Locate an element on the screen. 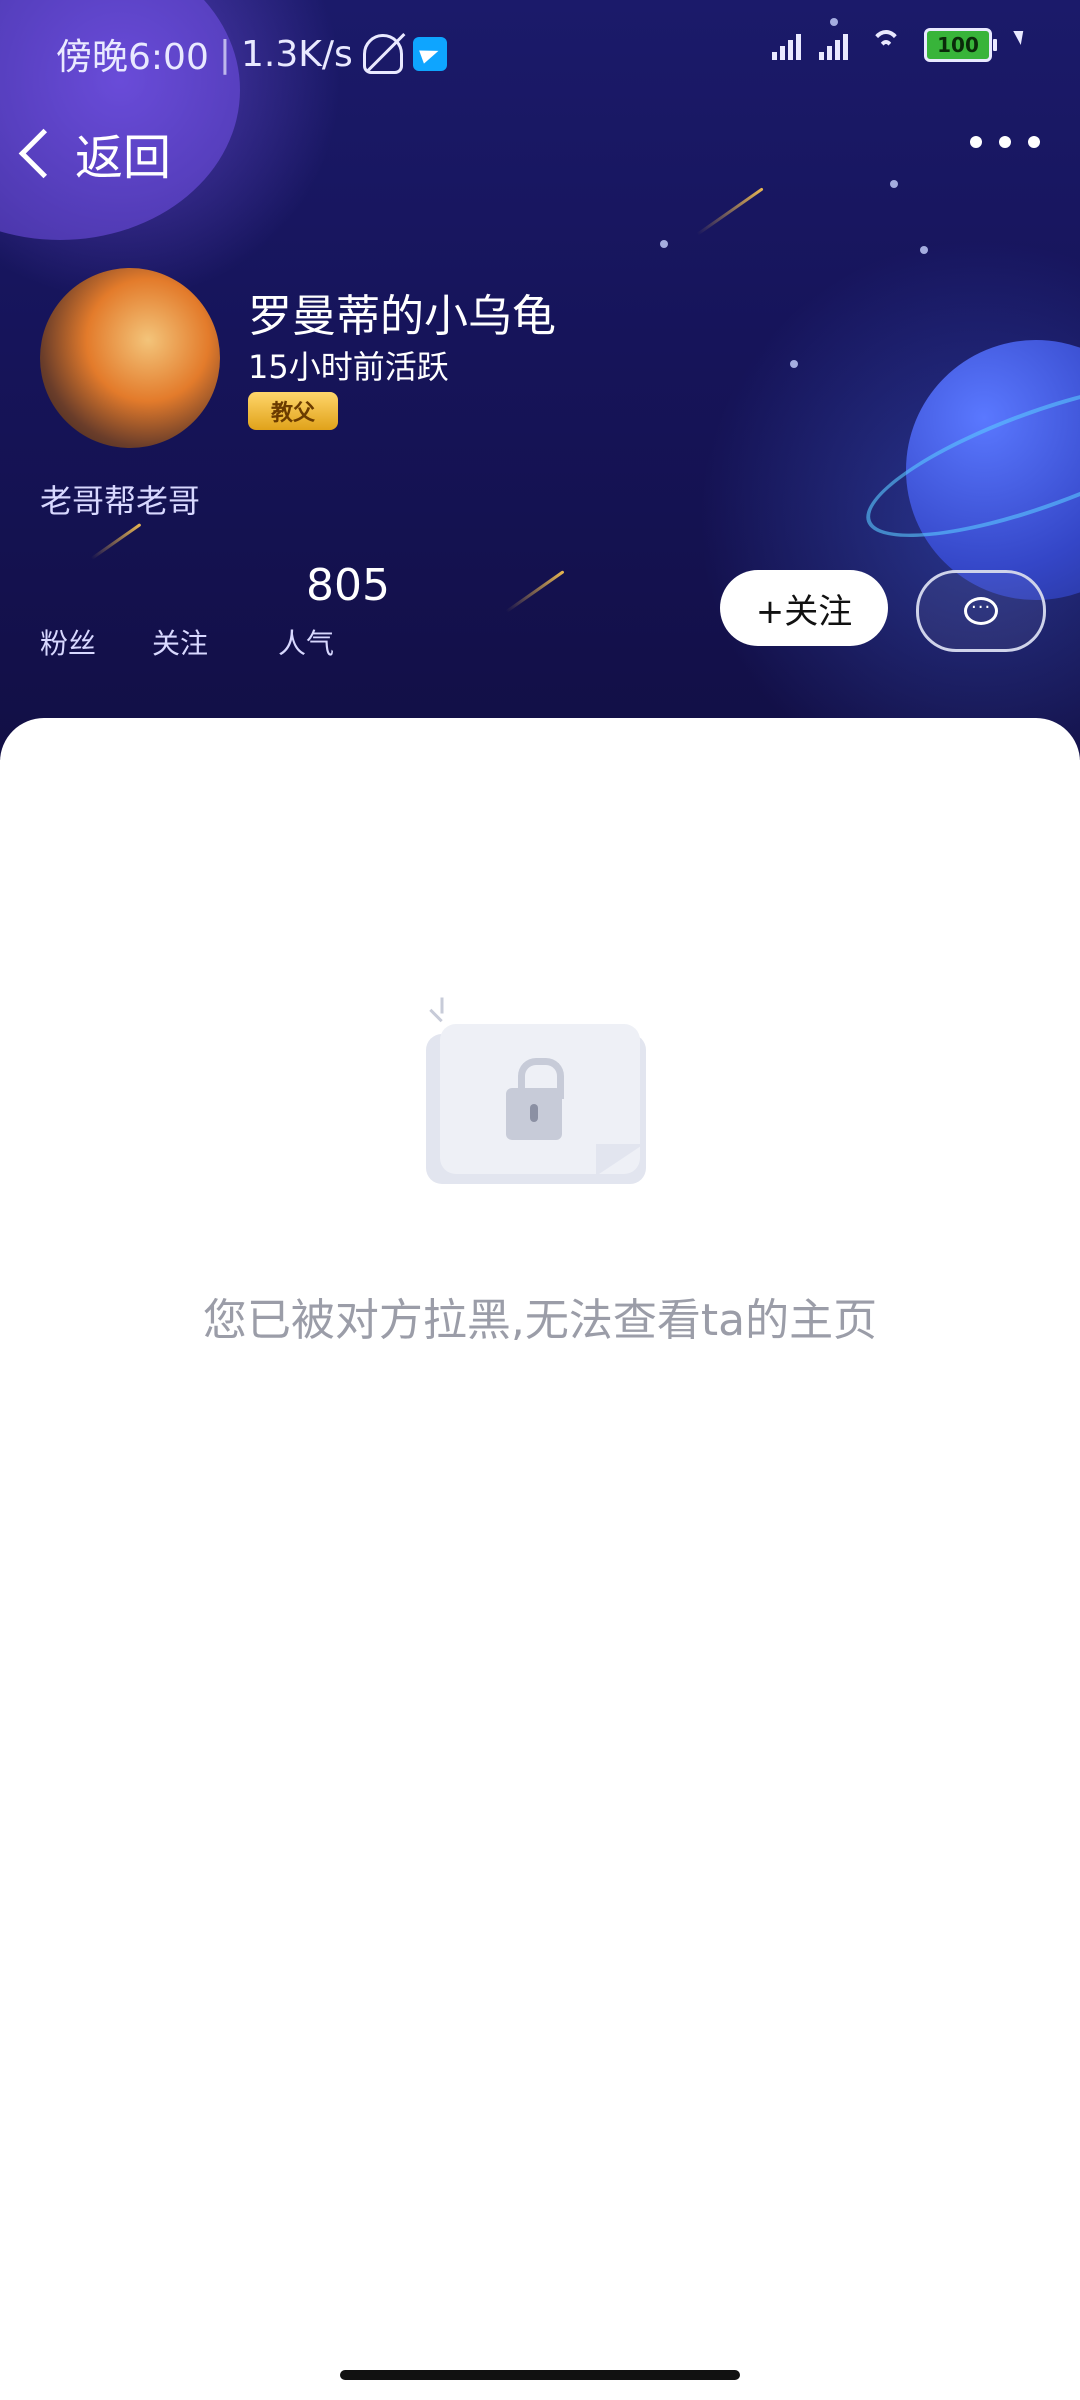  popularity-value: 805 is located at coordinates (348, 585).